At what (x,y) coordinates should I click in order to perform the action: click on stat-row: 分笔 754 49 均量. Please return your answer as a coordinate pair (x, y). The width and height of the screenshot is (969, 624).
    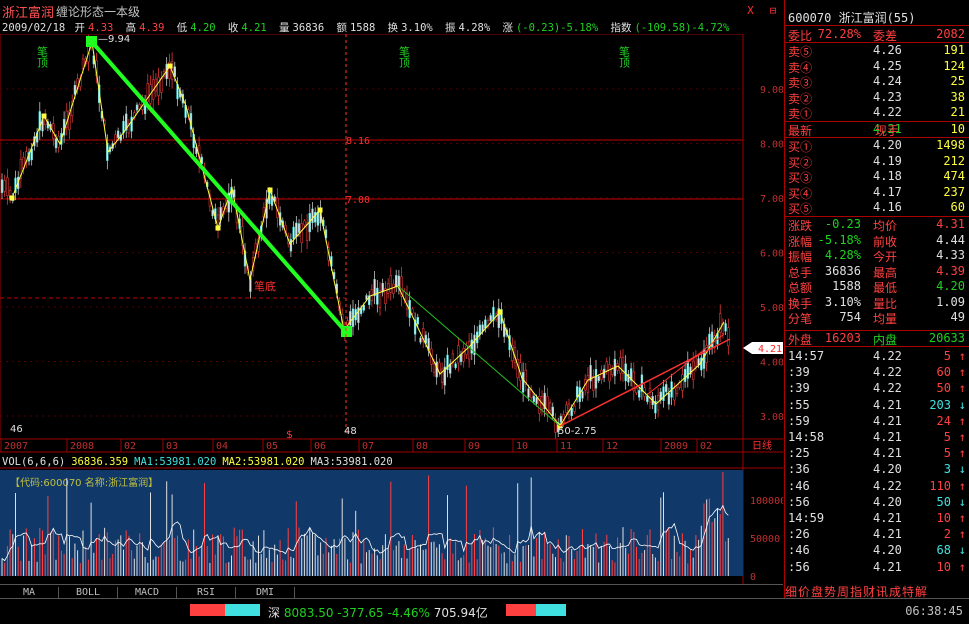
    Looking at the image, I should click on (877, 318).